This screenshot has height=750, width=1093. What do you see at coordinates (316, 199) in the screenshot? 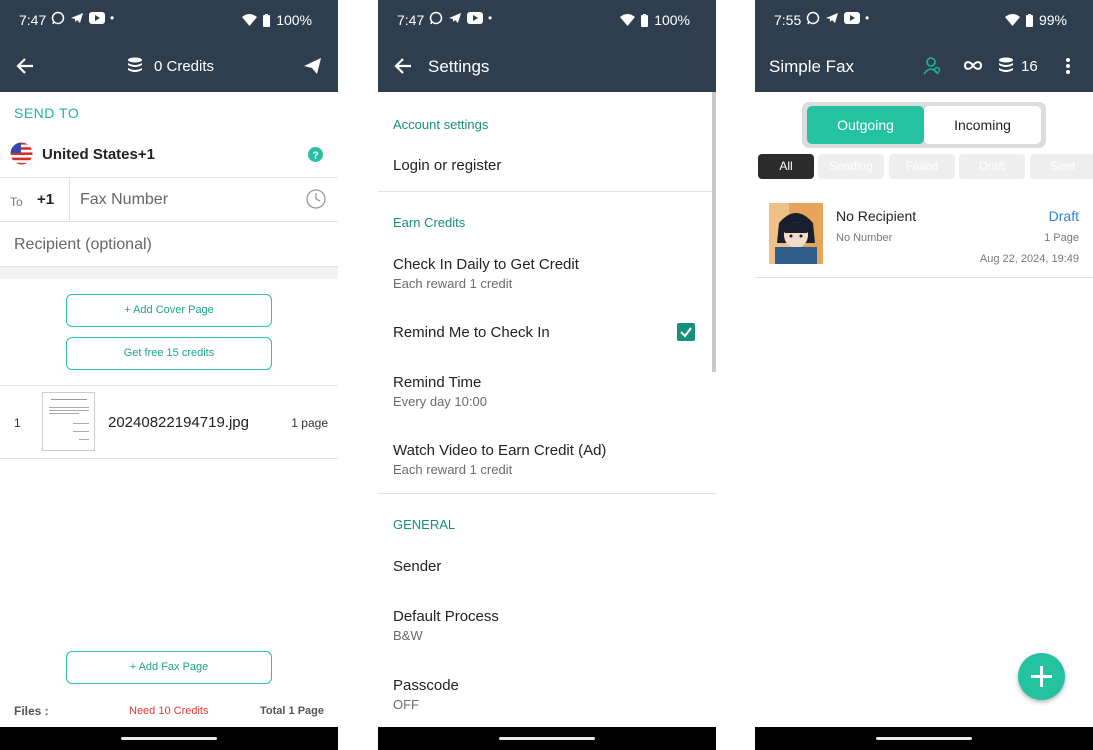
I see `history-clock-icon` at bounding box center [316, 199].